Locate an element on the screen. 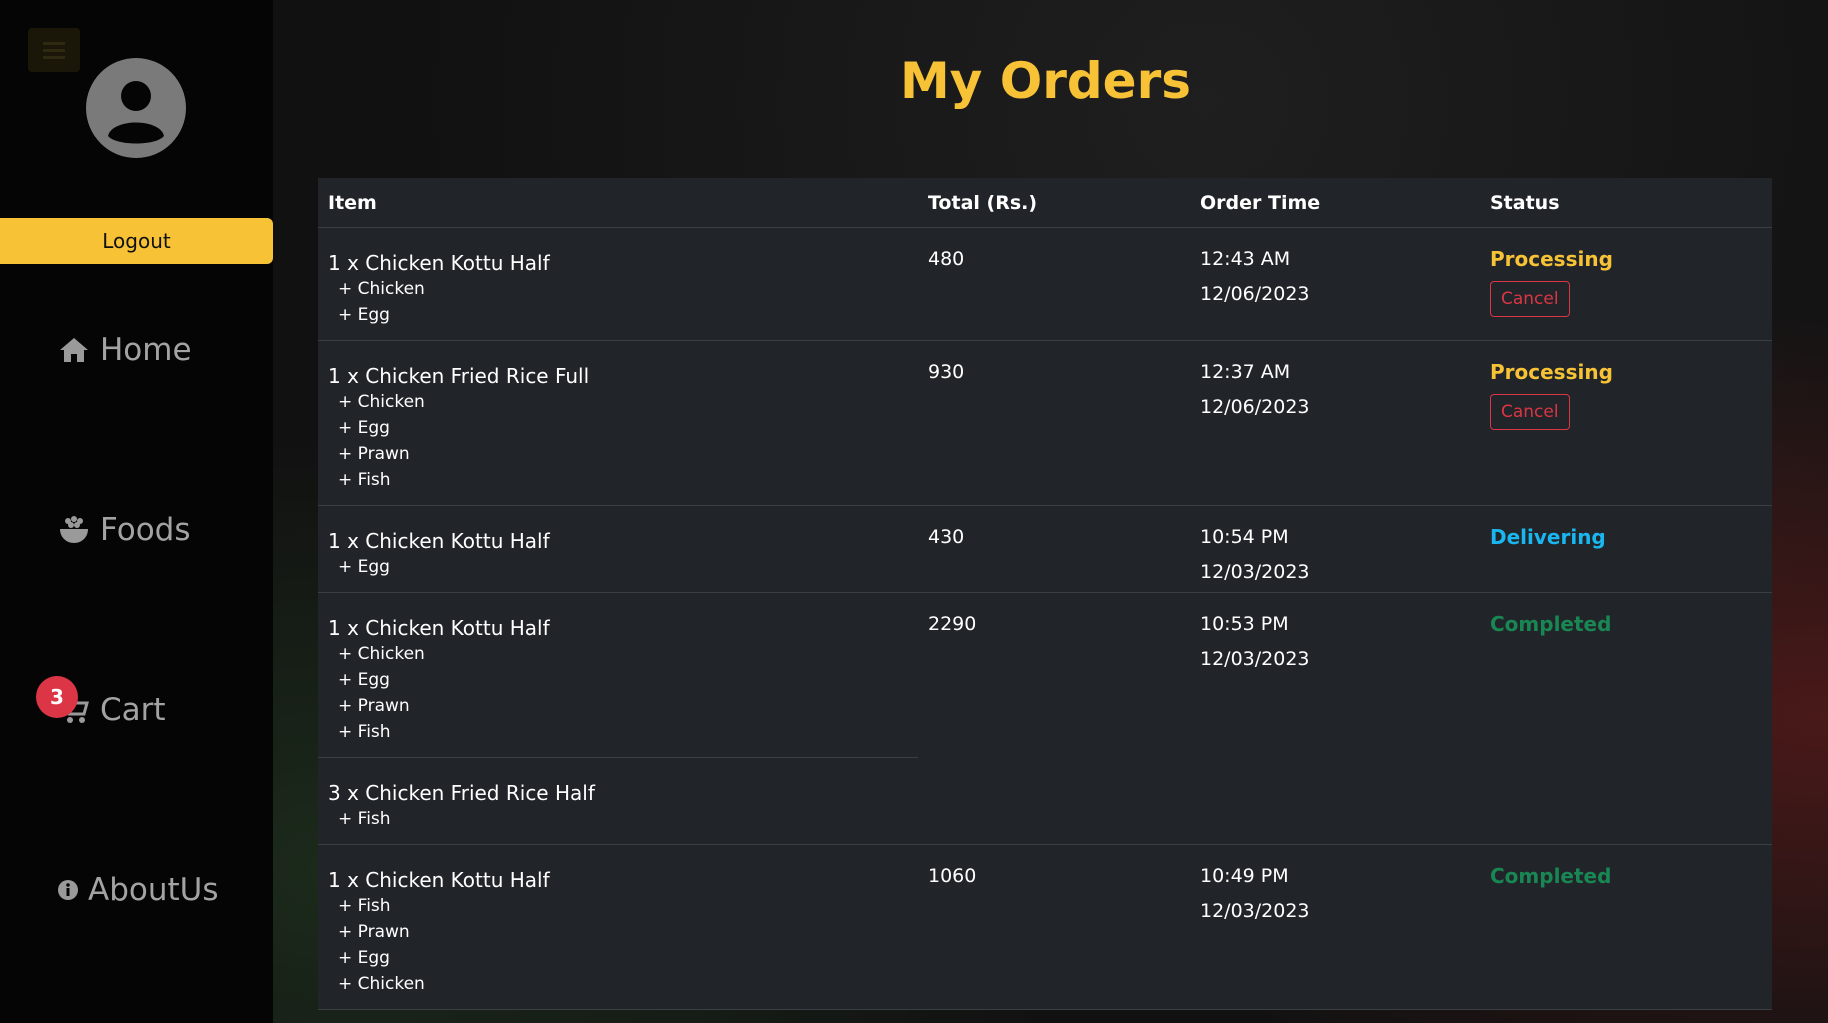 The height and width of the screenshot is (1023, 1828). order-status-cell: Delivering is located at coordinates (1626, 549).